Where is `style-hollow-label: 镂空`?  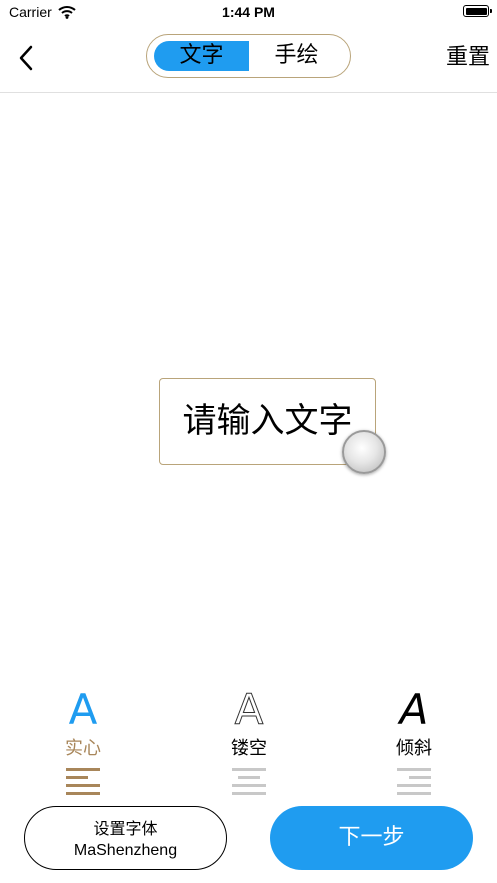
style-hollow-label: 镂空 is located at coordinates (249, 748).